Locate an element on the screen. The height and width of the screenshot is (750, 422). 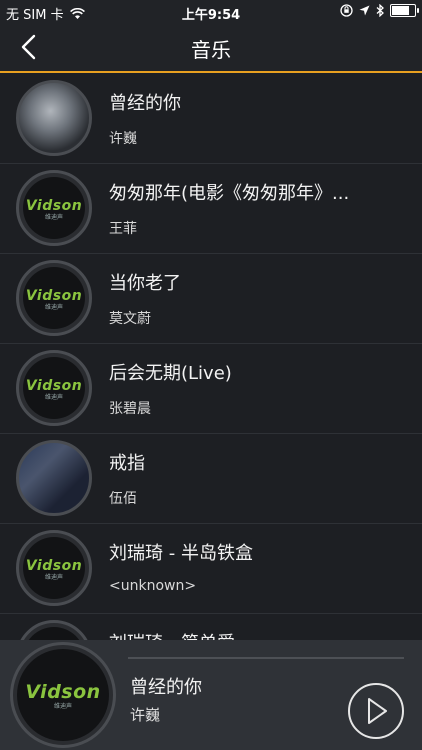
mini-player: Vidson 维迪声 曾经的你 许巍 is located at coordinates (211, 695).